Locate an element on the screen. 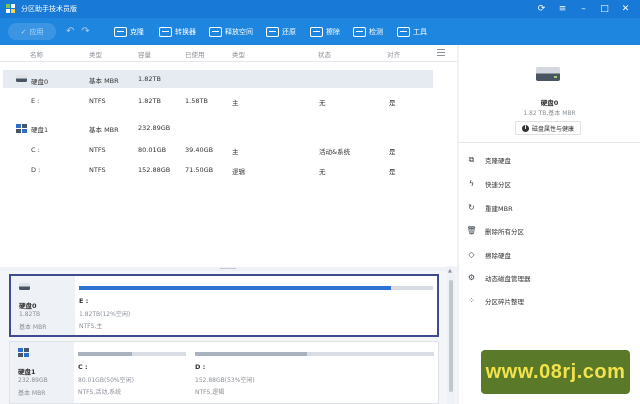  action-clone-disk: ⧉ 克隆硬盘 is located at coordinates (489, 160).